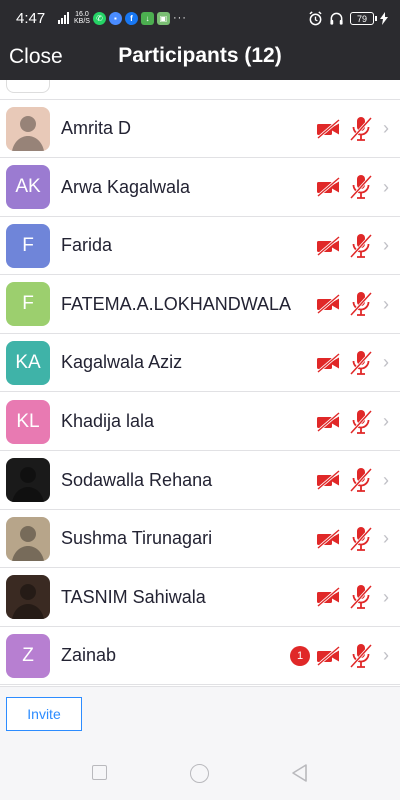 The image size is (400, 800). What do you see at coordinates (315, 18) in the screenshot?
I see `alarm-icon` at bounding box center [315, 18].